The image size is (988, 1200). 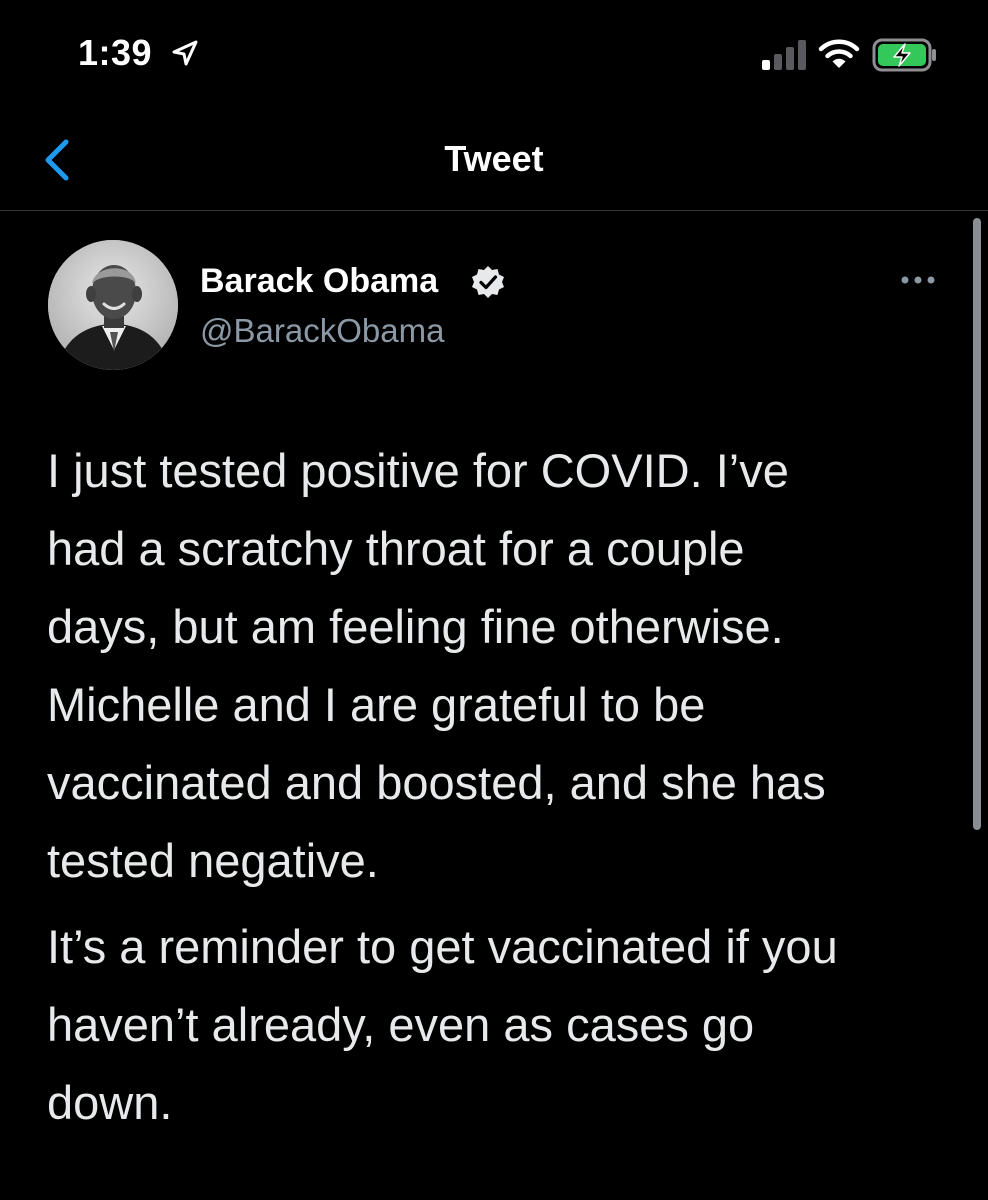 What do you see at coordinates (436, 782) in the screenshot?
I see `tweet-line: vaccinated and boosted, and she has` at bounding box center [436, 782].